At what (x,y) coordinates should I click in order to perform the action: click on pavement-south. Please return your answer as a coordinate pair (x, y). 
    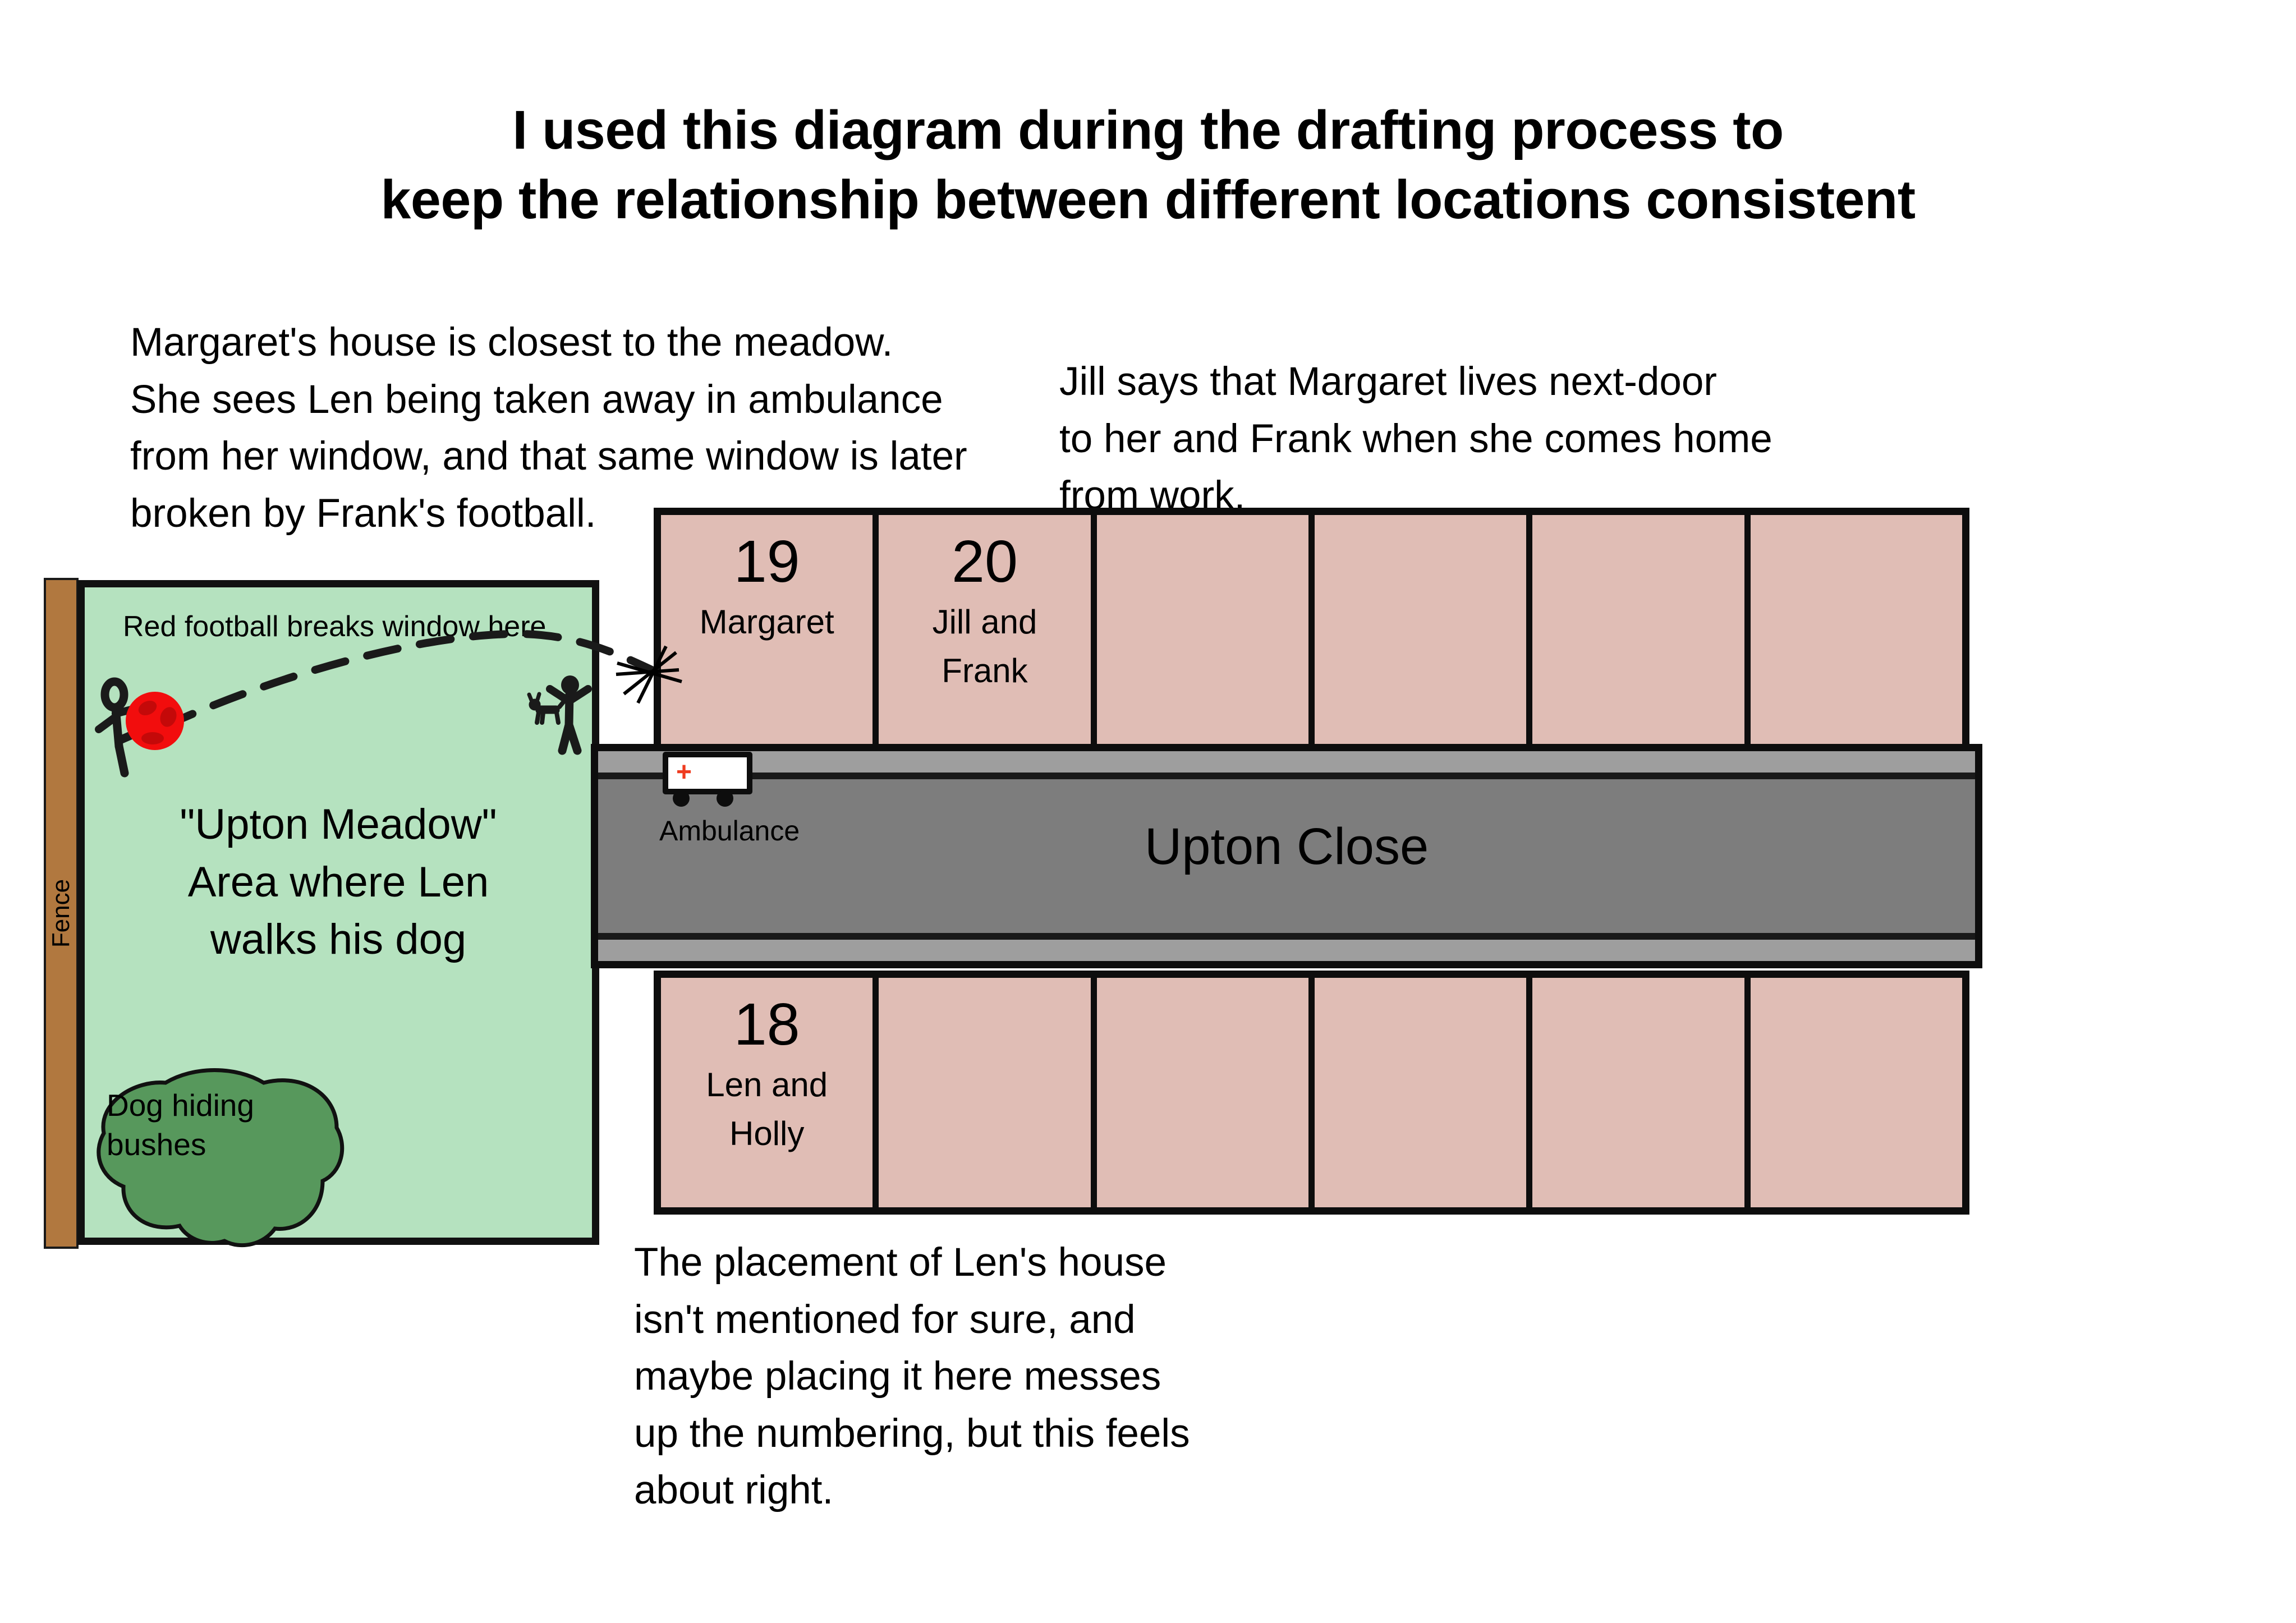
    Looking at the image, I should click on (1286, 947).